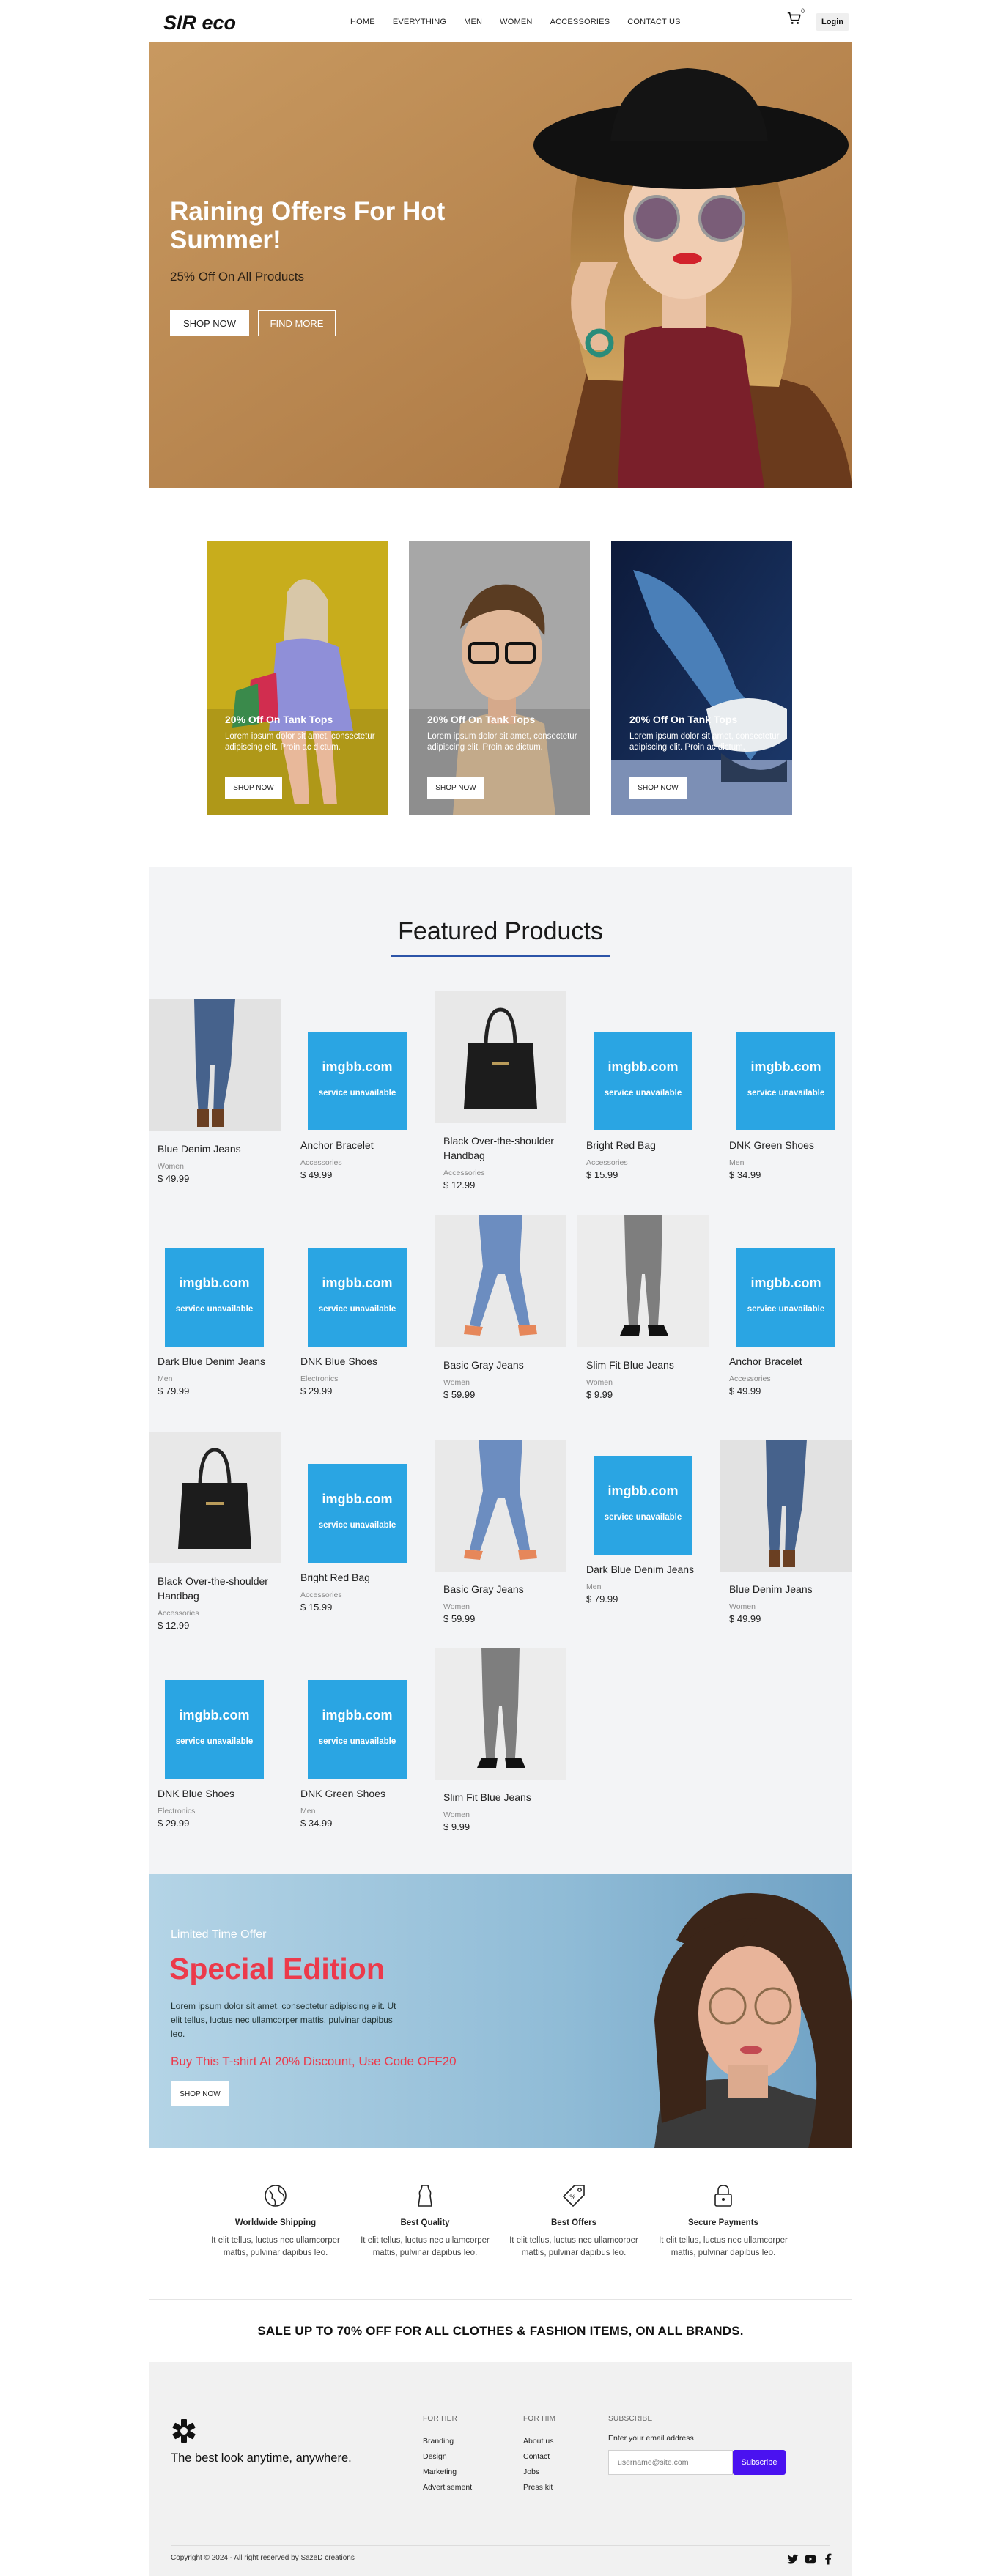  Describe the element at coordinates (447, 2487) in the screenshot. I see `footer-link: Advertisement` at that location.